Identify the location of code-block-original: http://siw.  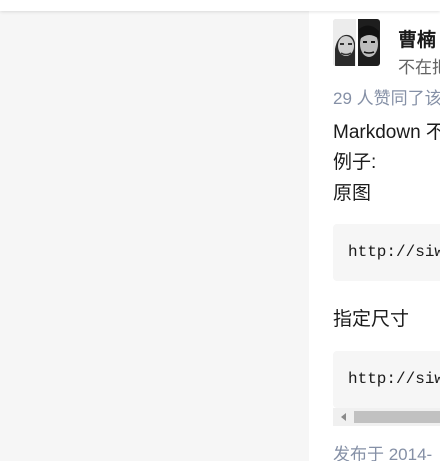
(386, 252).